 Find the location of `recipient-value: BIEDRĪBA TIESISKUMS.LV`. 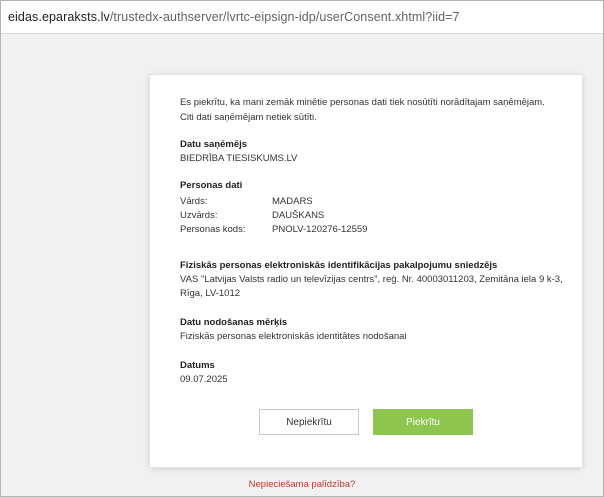

recipient-value: BIEDRĪBA TIESISKUMS.LV is located at coordinates (239, 158).